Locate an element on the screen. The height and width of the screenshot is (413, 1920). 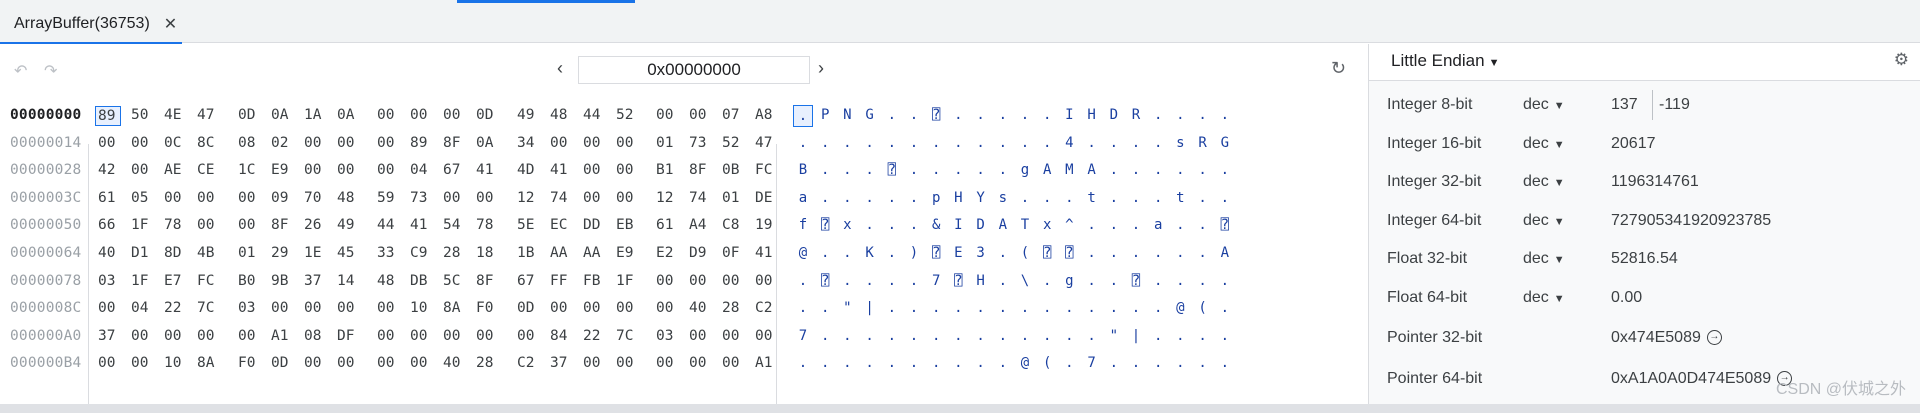
arrow-right-circle-icon: → is located at coordinates (1714, 338).